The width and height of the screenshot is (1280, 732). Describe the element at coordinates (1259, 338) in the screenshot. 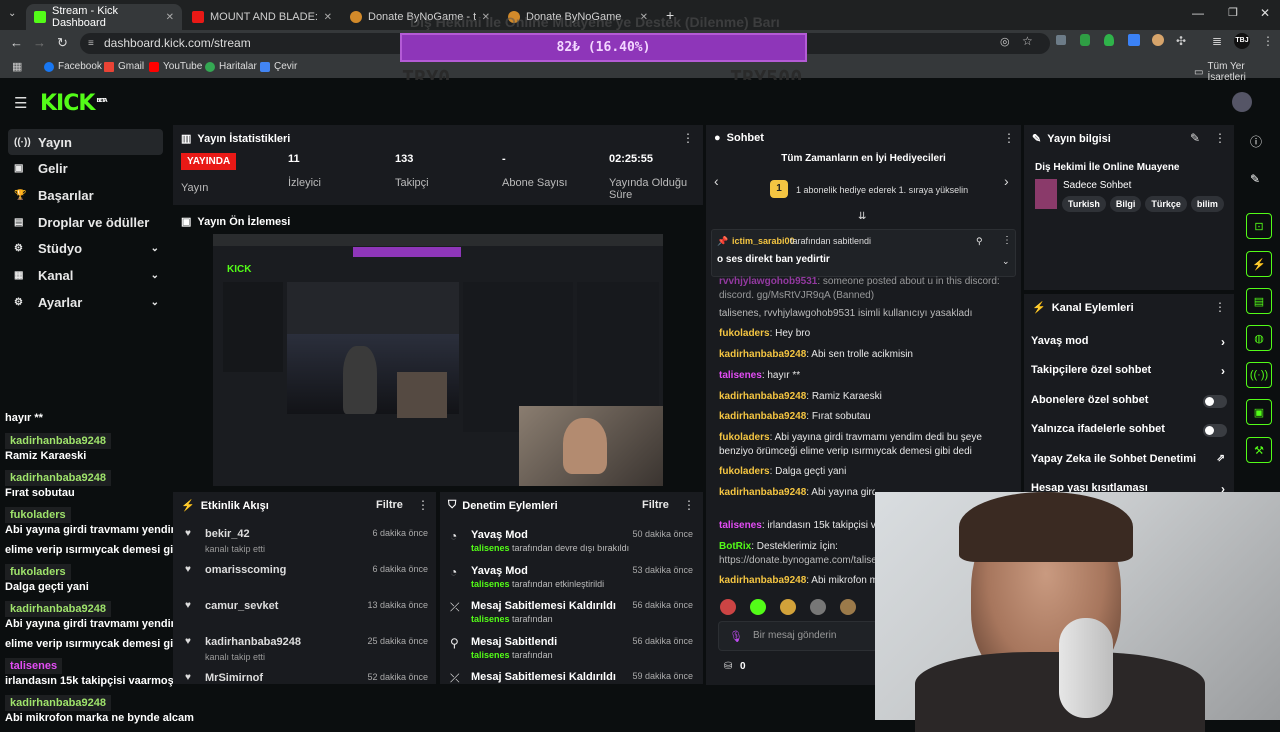

I see `rail-button-chat-icon: ◍` at that location.